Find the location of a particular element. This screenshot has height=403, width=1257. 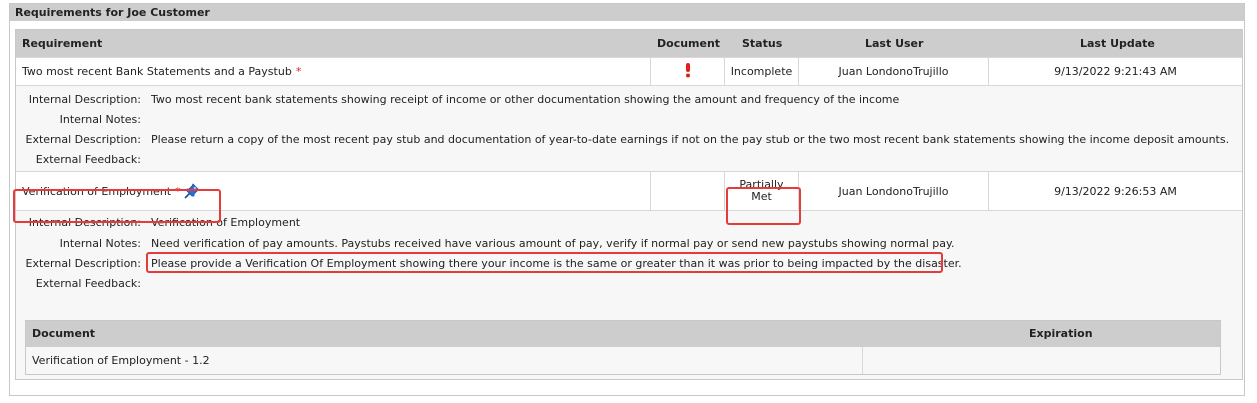

highlight-box-internal-notes is located at coordinates (544, 262).